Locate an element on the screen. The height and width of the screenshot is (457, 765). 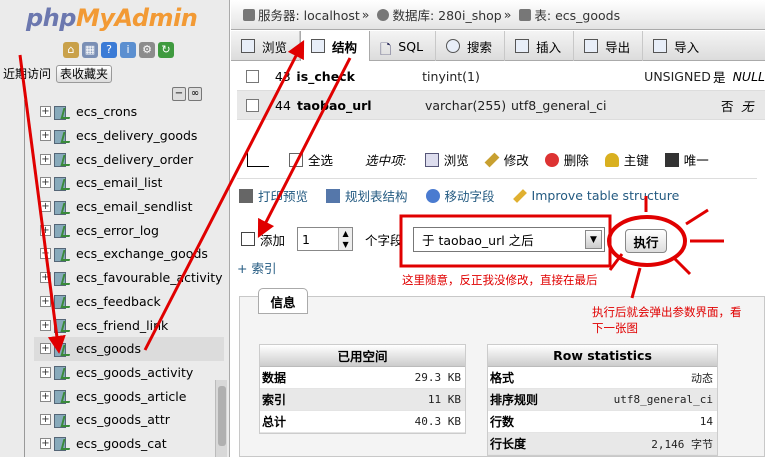
column-count-input: 1 ▲ ▼ is located at coordinates (325, 239).